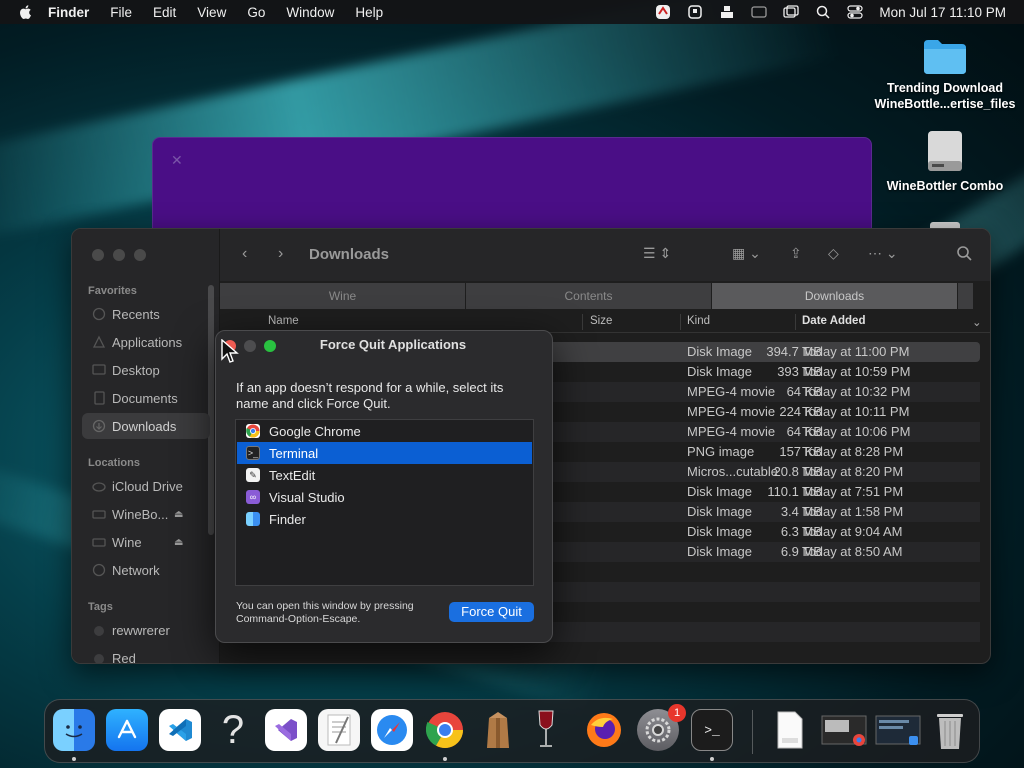  I want to click on terminal-icon: >_, so click(712, 730).